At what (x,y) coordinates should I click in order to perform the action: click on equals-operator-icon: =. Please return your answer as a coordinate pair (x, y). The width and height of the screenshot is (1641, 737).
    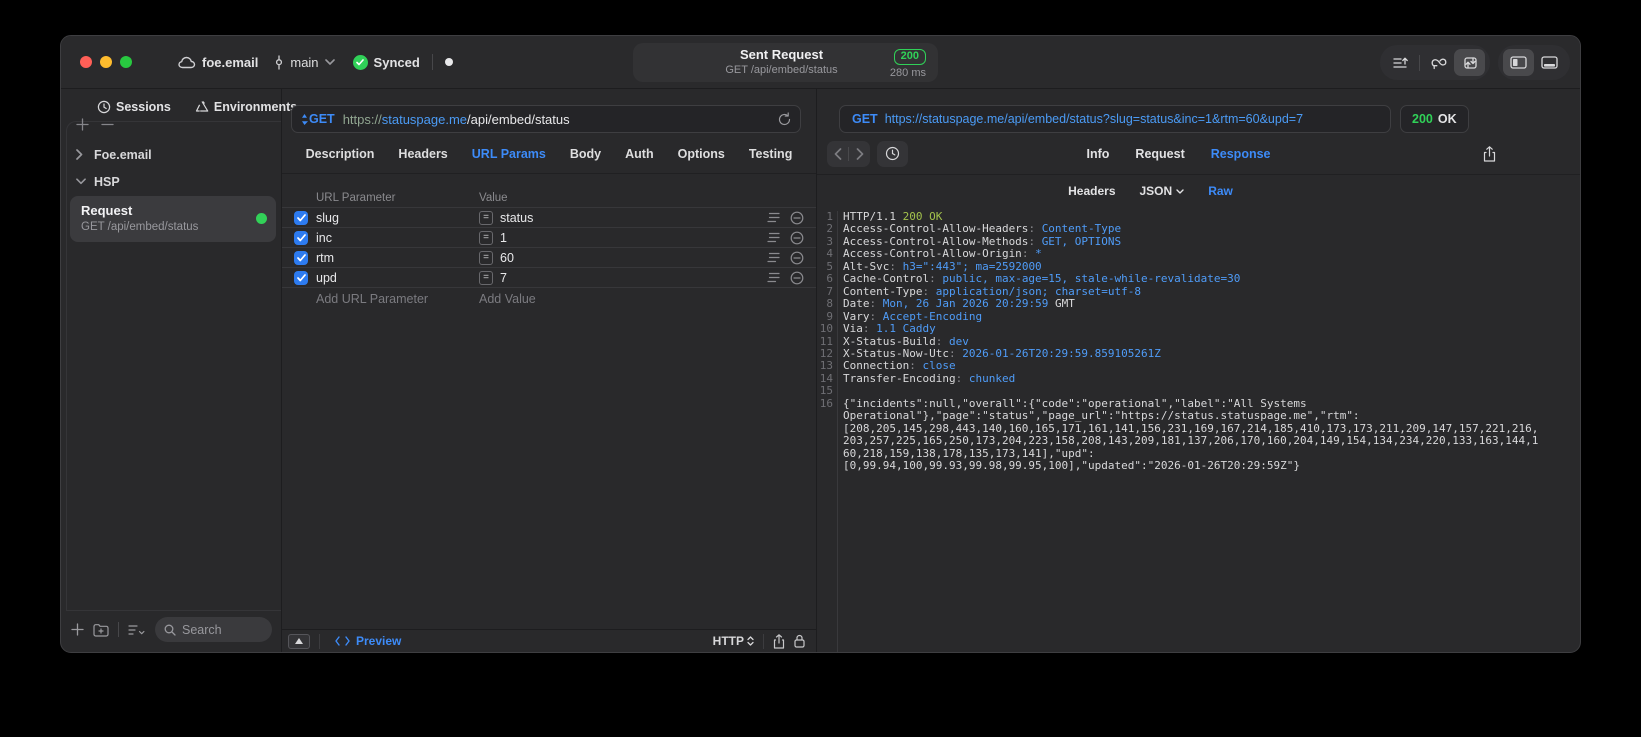
    Looking at the image, I should click on (486, 257).